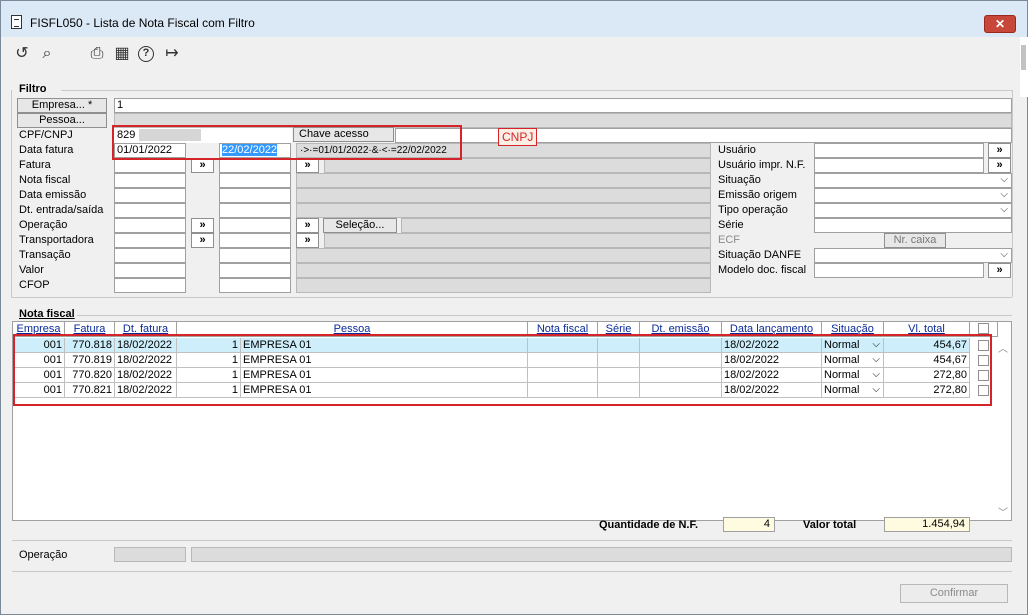  Describe the element at coordinates (150, 165) in the screenshot. I see `fatura-de-input` at that location.